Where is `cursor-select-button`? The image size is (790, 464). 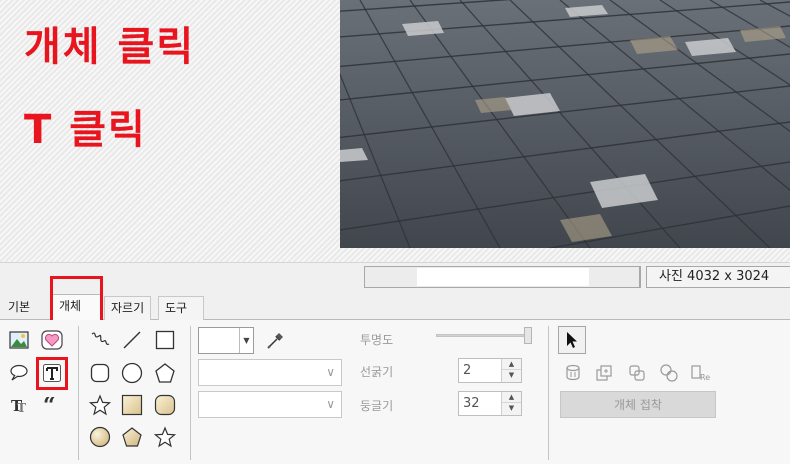 cursor-select-button is located at coordinates (572, 340).